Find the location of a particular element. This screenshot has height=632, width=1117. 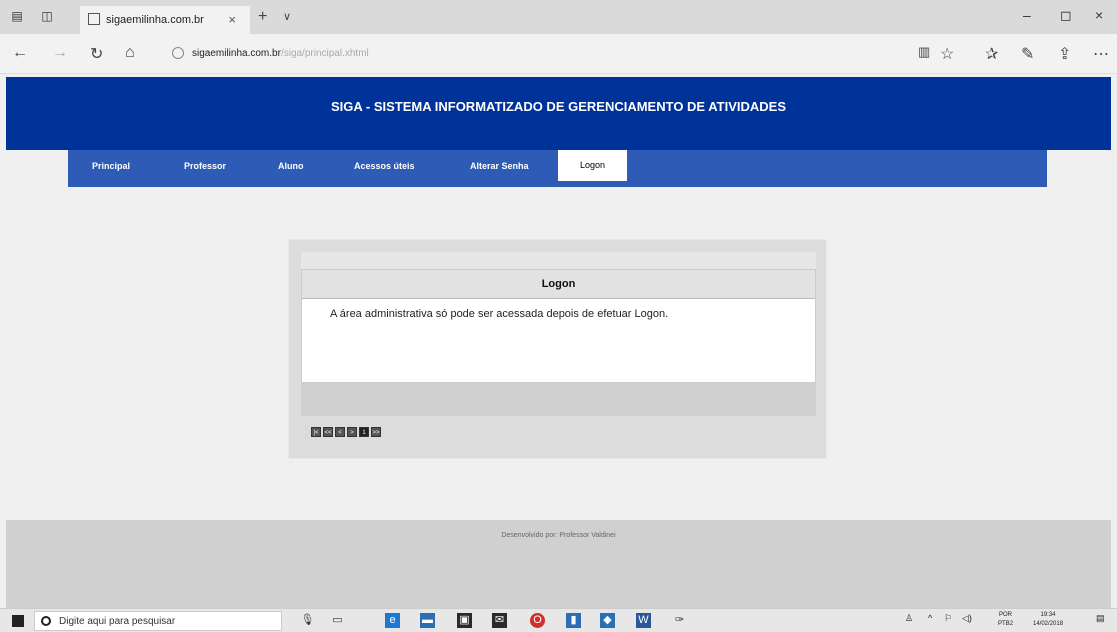

store-icon: ▣ is located at coordinates (464, 620).